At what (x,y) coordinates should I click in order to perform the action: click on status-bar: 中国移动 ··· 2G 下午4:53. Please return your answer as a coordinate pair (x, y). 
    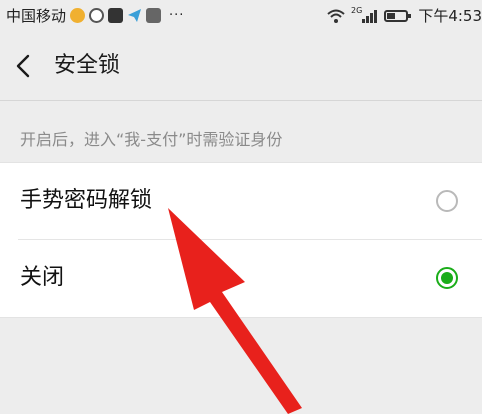
    Looking at the image, I should click on (241, 16).